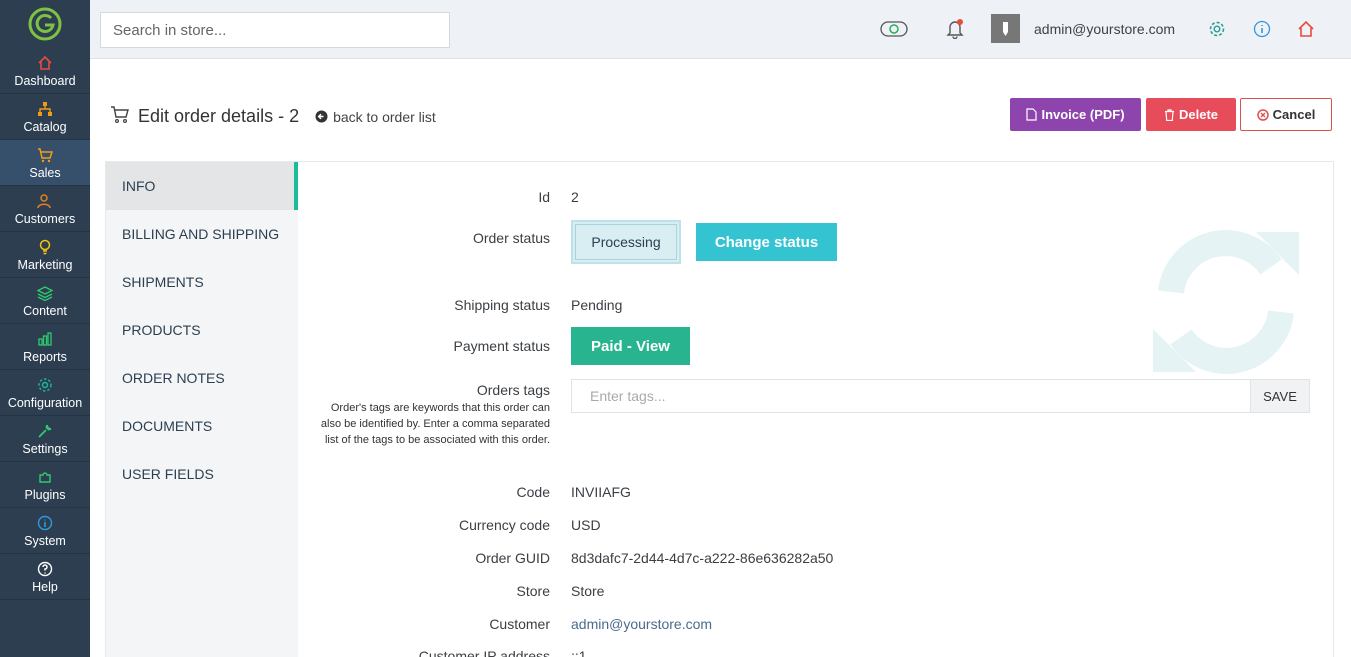  What do you see at coordinates (702, 558) in the screenshot?
I see `order-guid-value: 8d3dafc7-2d44-4d7c-a222-86e636282a50` at bounding box center [702, 558].